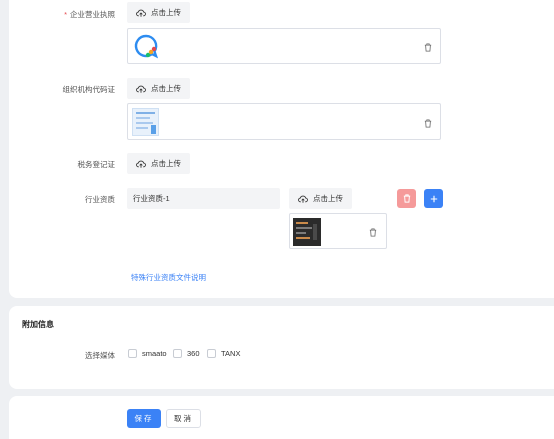 Image resolution: width=554 pixels, height=439 pixels. I want to click on actions-card, so click(281, 417).